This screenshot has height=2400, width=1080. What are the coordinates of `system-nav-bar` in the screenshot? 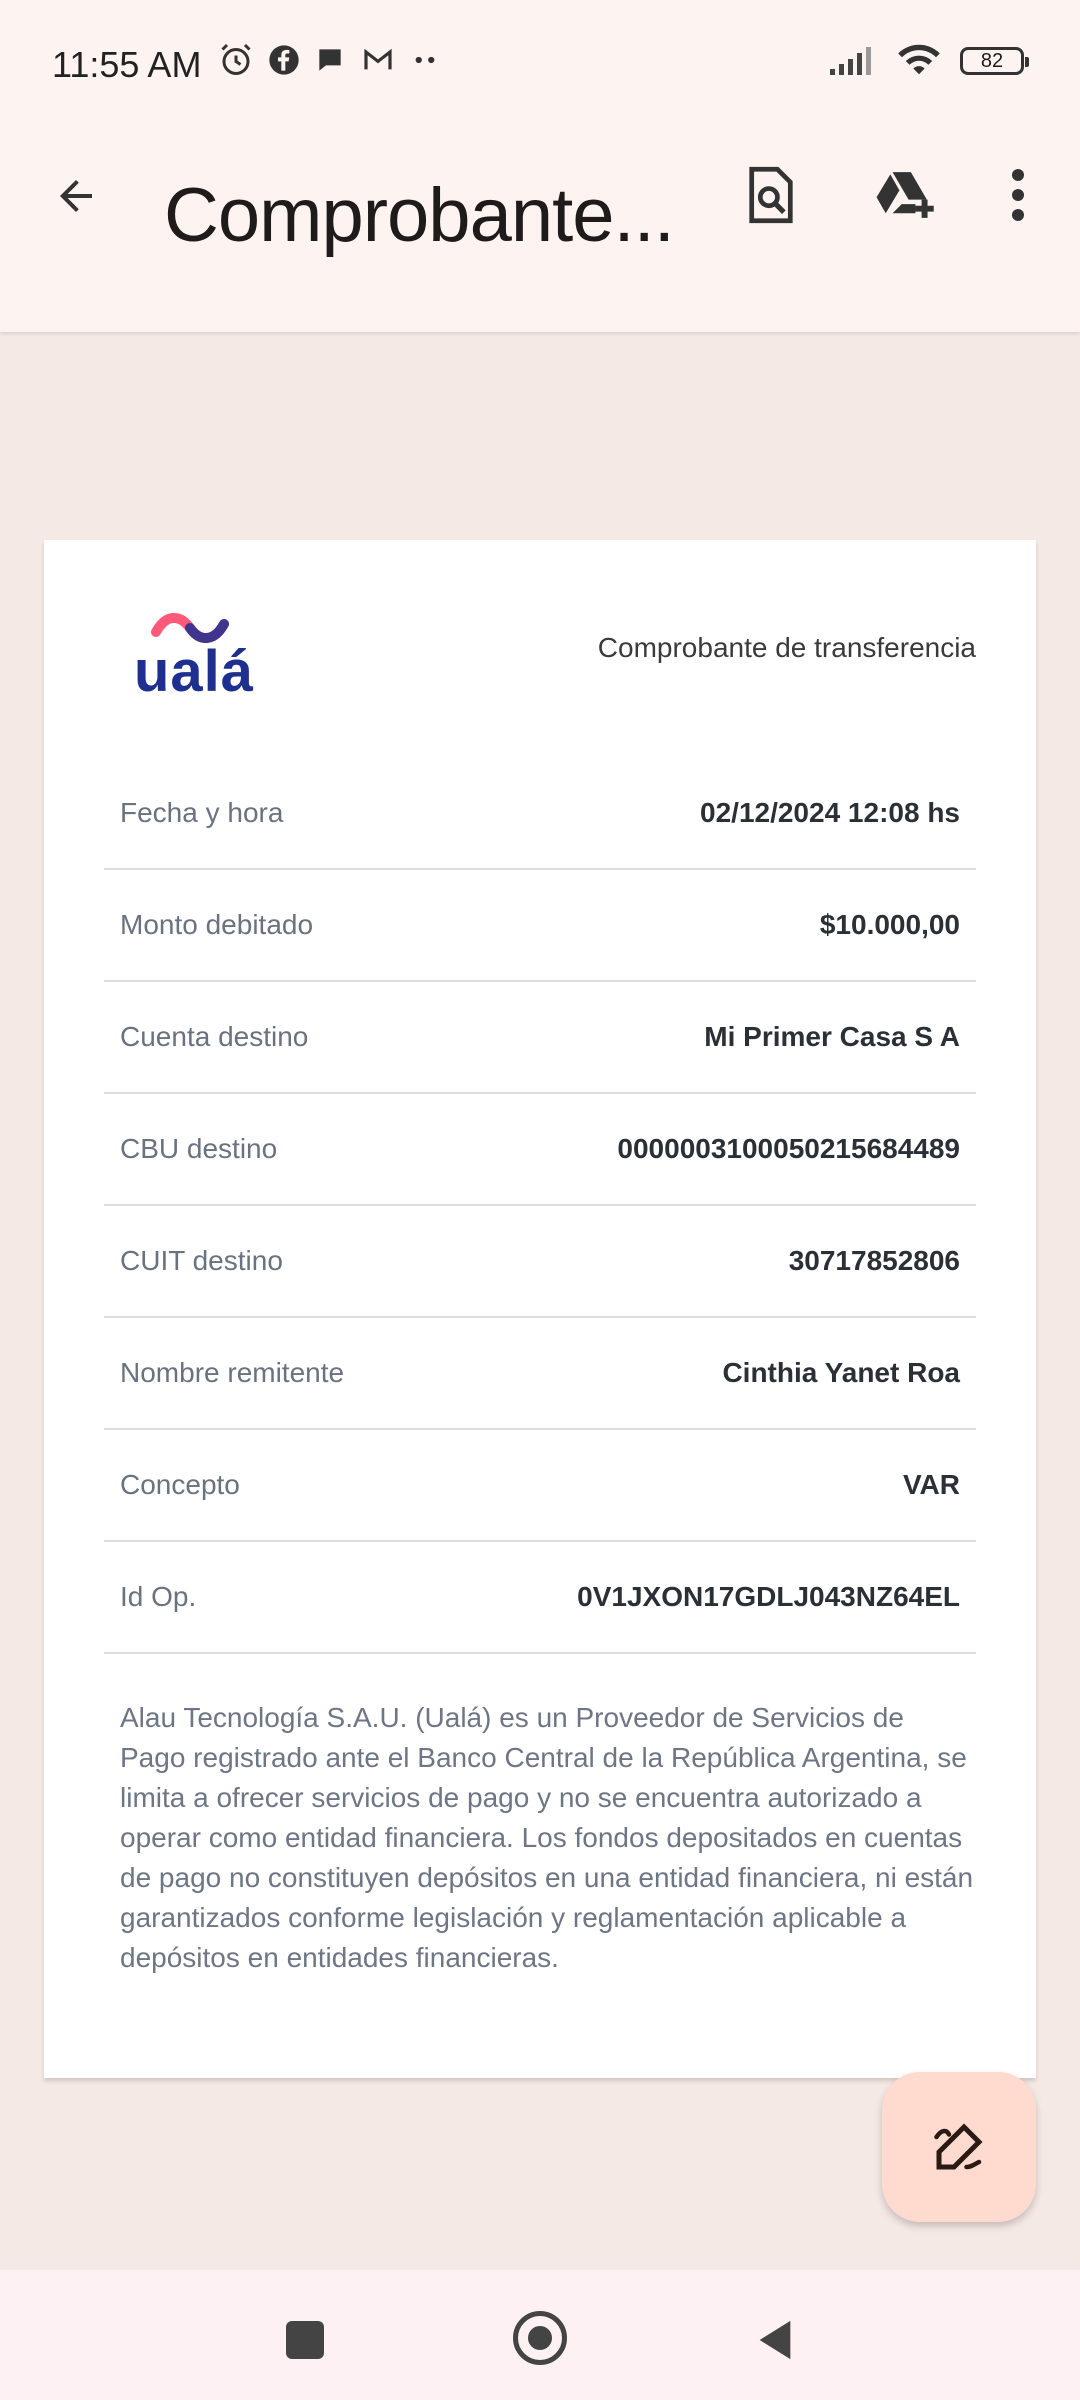 It's located at (540, 2335).